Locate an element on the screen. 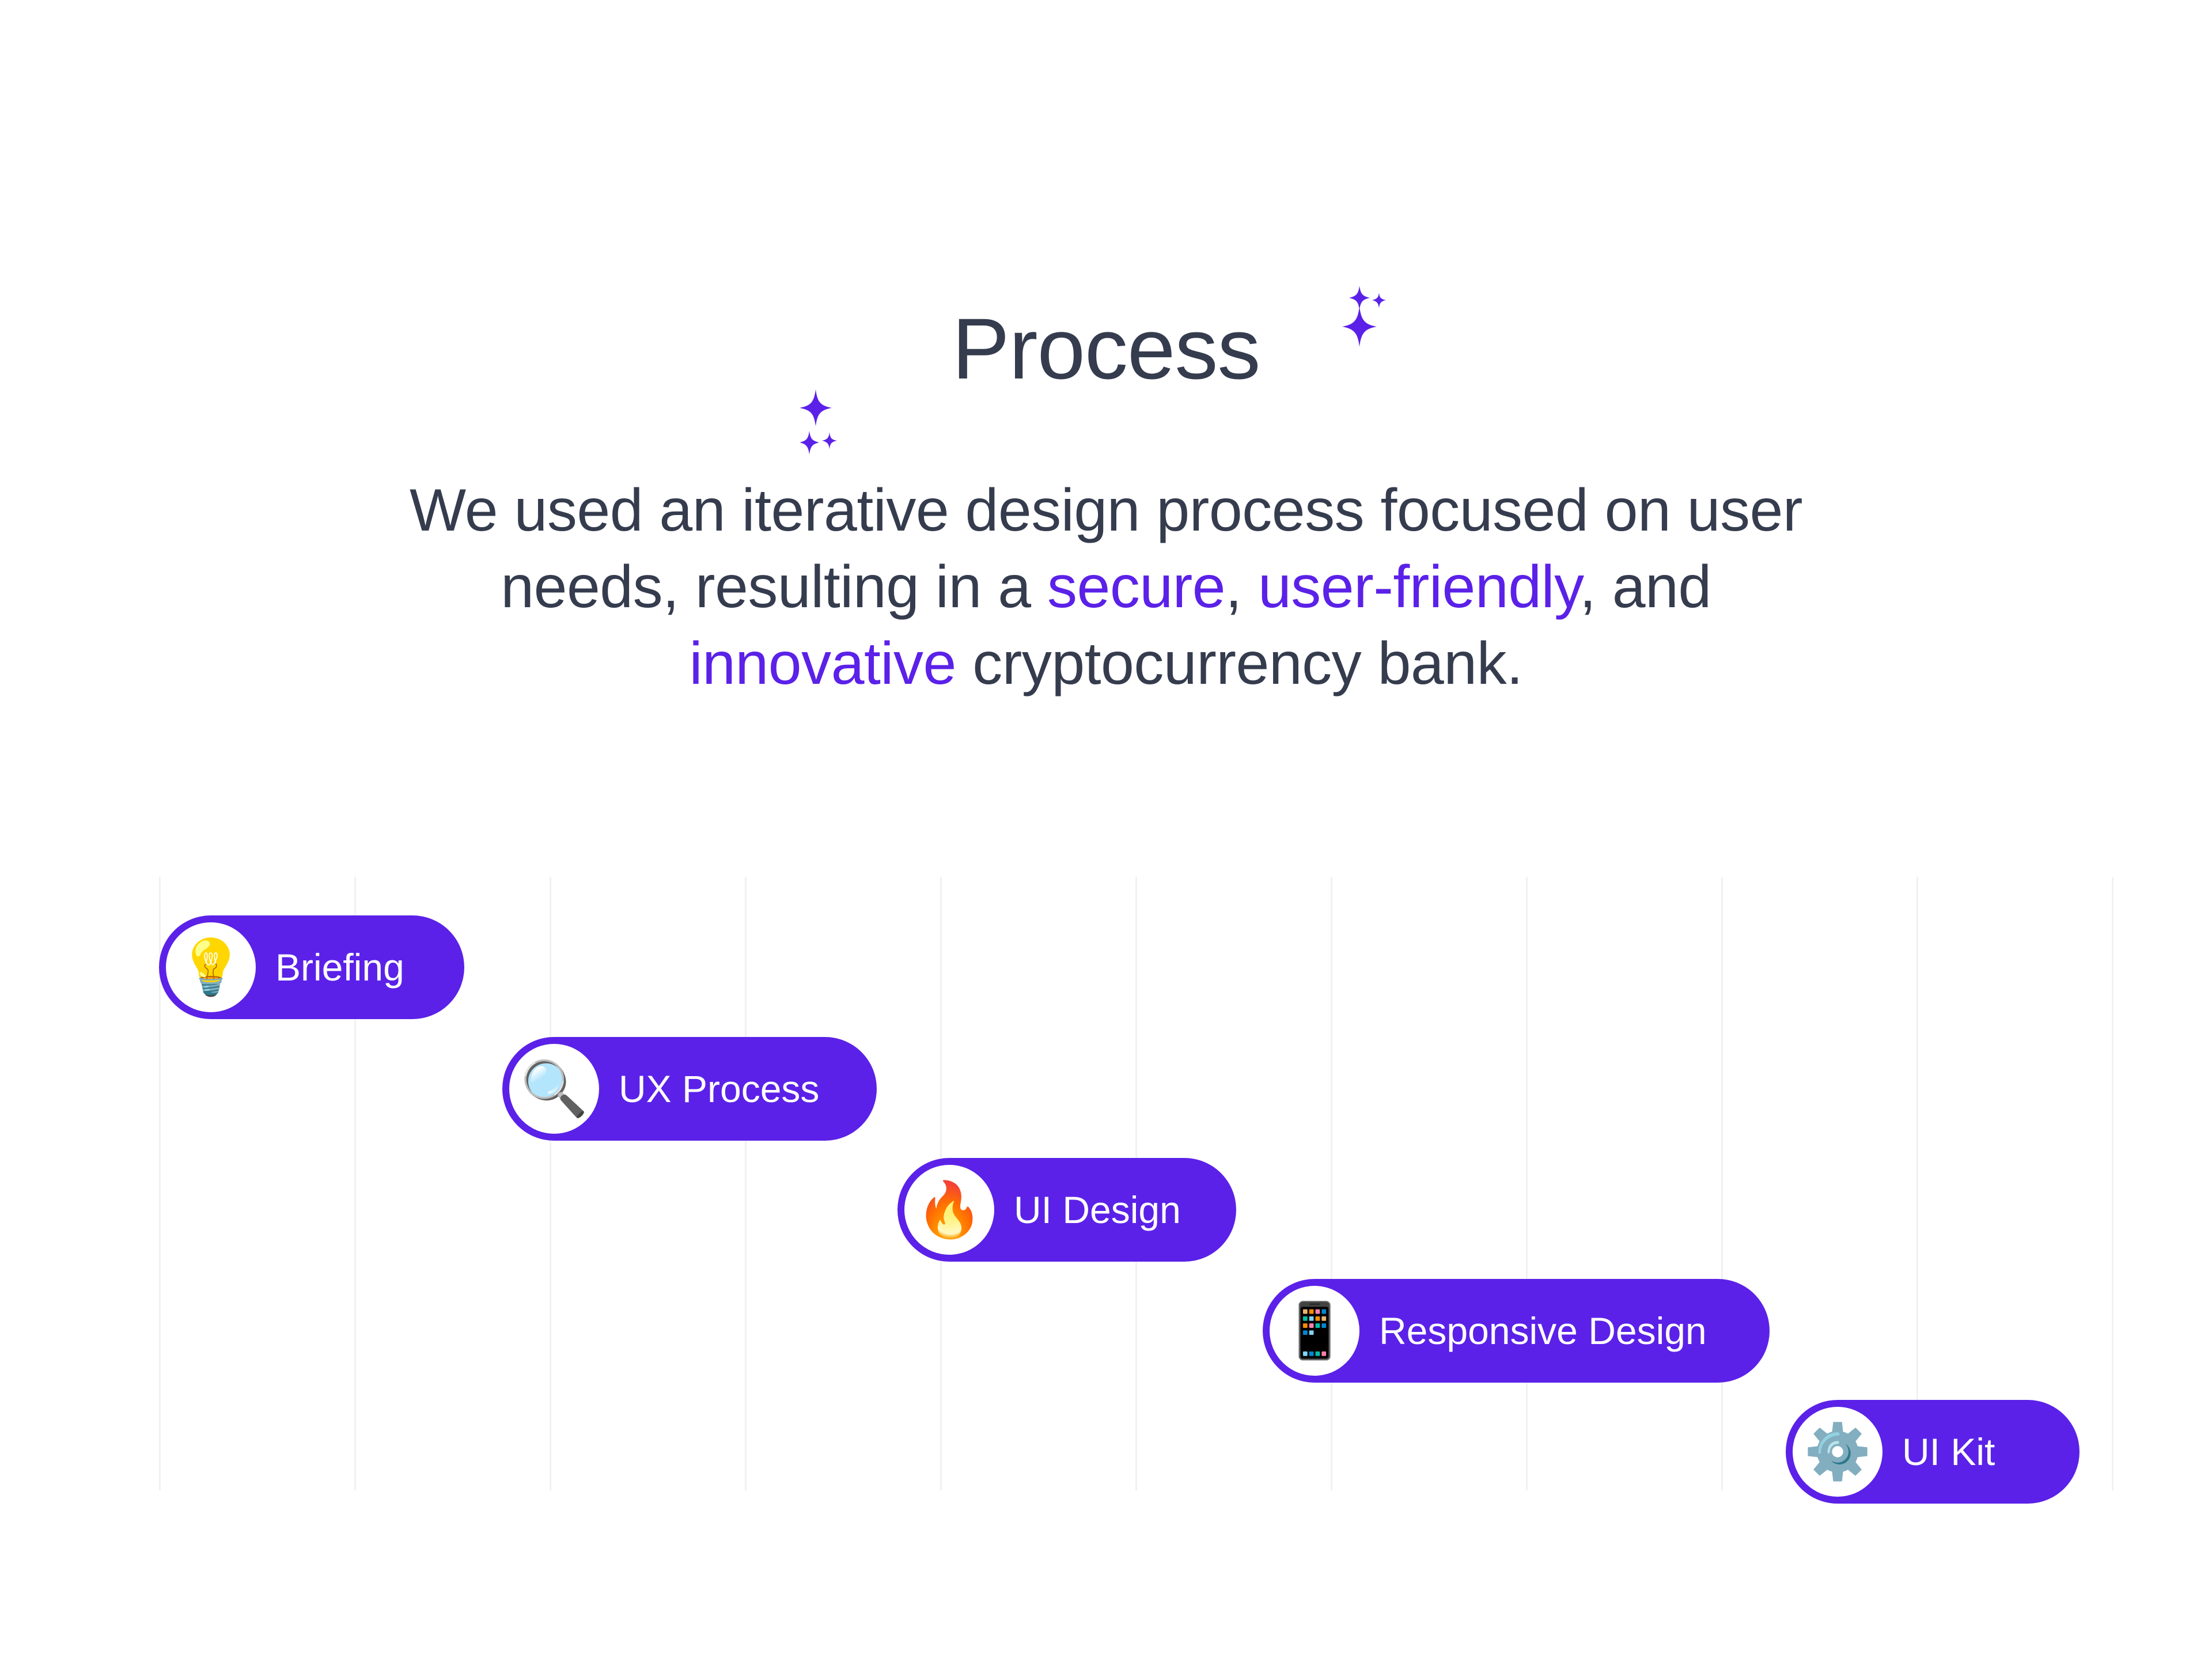 This screenshot has height=1658, width=2212. process-step-label: UX Process is located at coordinates (719, 1089).